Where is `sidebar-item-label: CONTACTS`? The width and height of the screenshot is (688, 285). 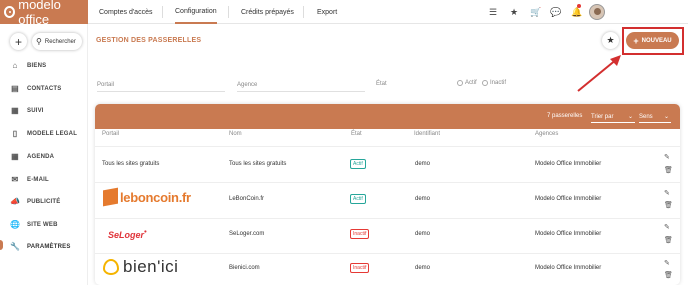 sidebar-item-label: CONTACTS is located at coordinates (44, 88).